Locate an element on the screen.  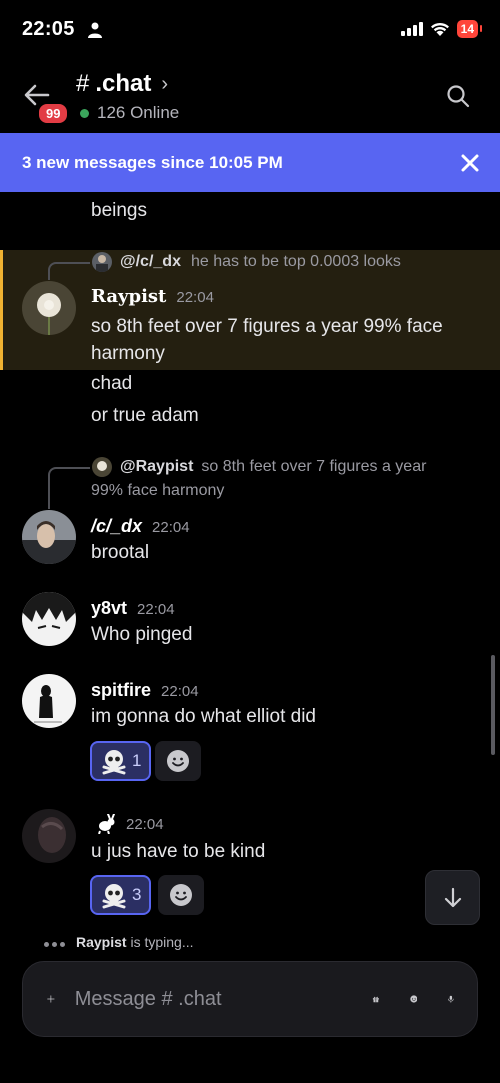
reaction-count: 3 is located at coordinates (137, 894).